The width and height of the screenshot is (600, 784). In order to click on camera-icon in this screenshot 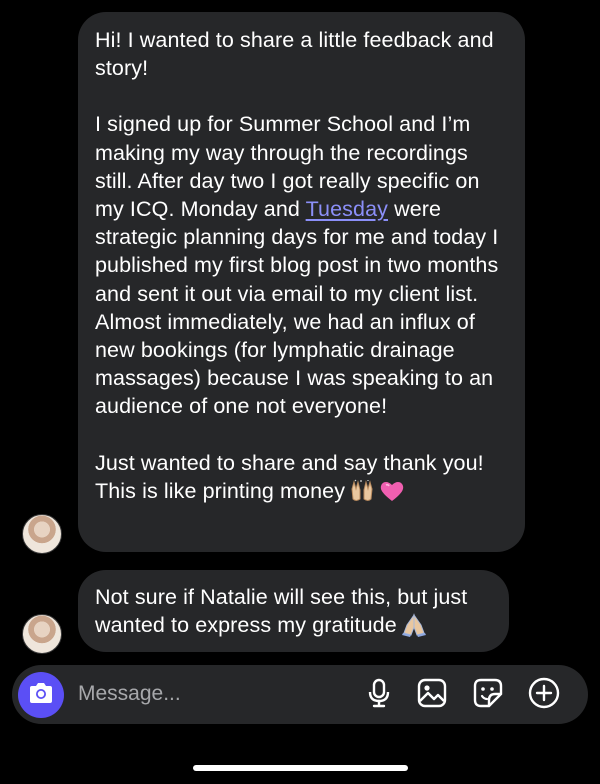, I will do `click(41, 695)`.